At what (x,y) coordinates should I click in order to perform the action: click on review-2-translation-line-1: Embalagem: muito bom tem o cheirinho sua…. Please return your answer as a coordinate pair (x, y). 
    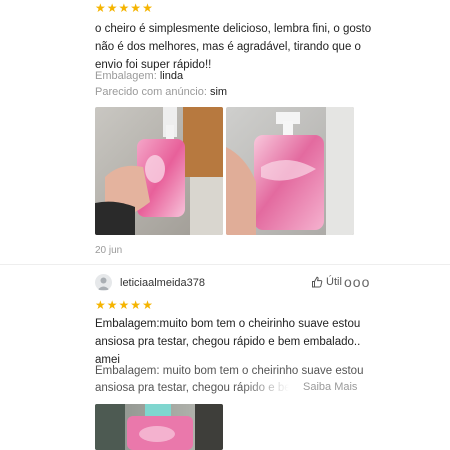
    Looking at the image, I should click on (229, 371).